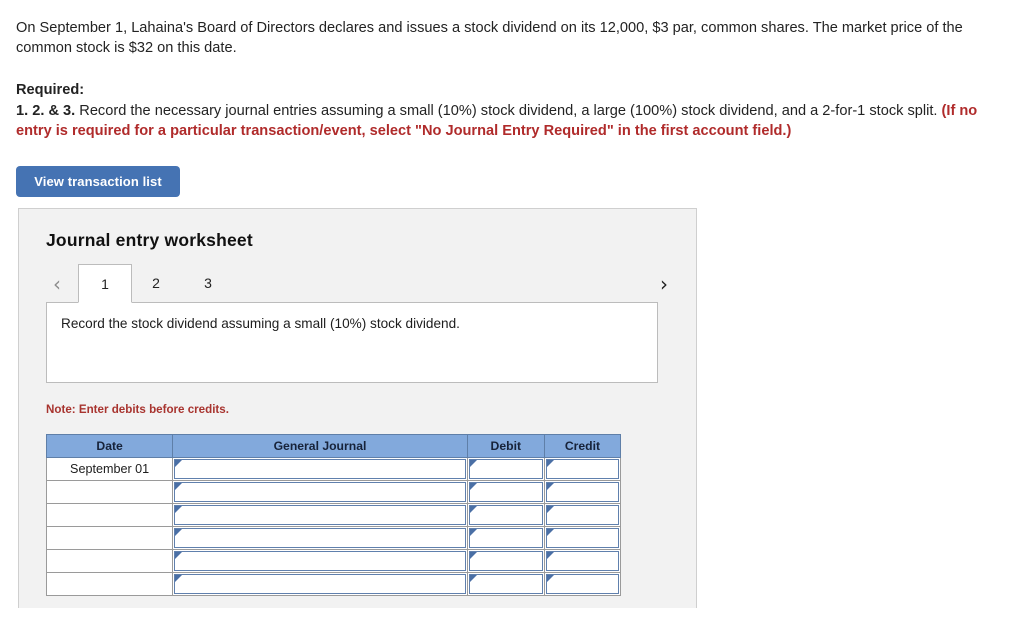 The image size is (1024, 622). Describe the element at coordinates (57, 284) in the screenshot. I see `chevron-left-icon: ‹` at that location.